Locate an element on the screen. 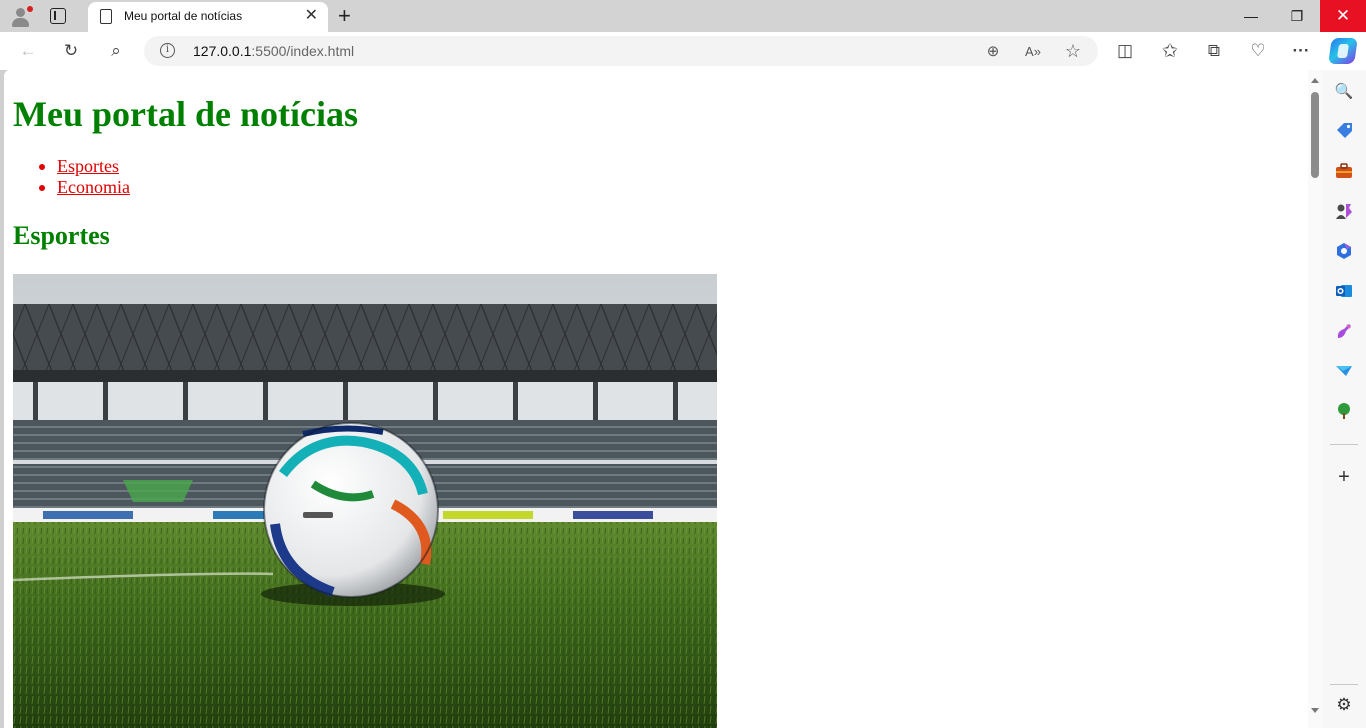  more-menu-icon: ··· is located at coordinates (1301, 51).